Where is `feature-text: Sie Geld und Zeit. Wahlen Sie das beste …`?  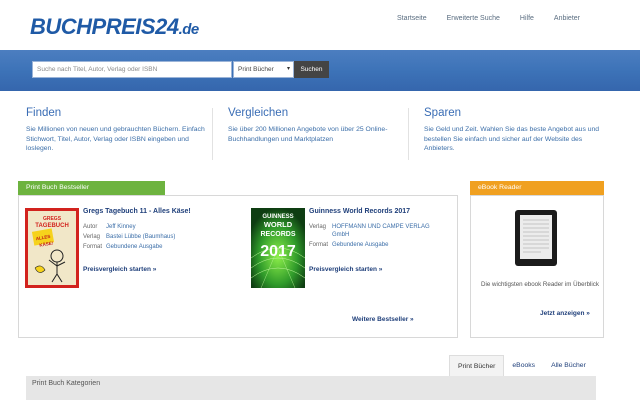 feature-text: Sie Geld und Zeit. Wahlen Sie das beste … is located at coordinates (512, 139).